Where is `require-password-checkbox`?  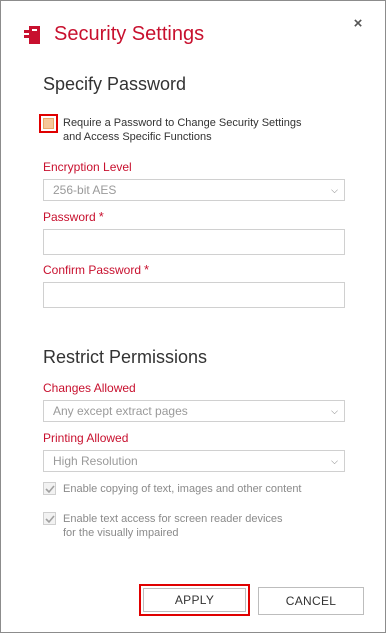 require-password-checkbox is located at coordinates (48, 123).